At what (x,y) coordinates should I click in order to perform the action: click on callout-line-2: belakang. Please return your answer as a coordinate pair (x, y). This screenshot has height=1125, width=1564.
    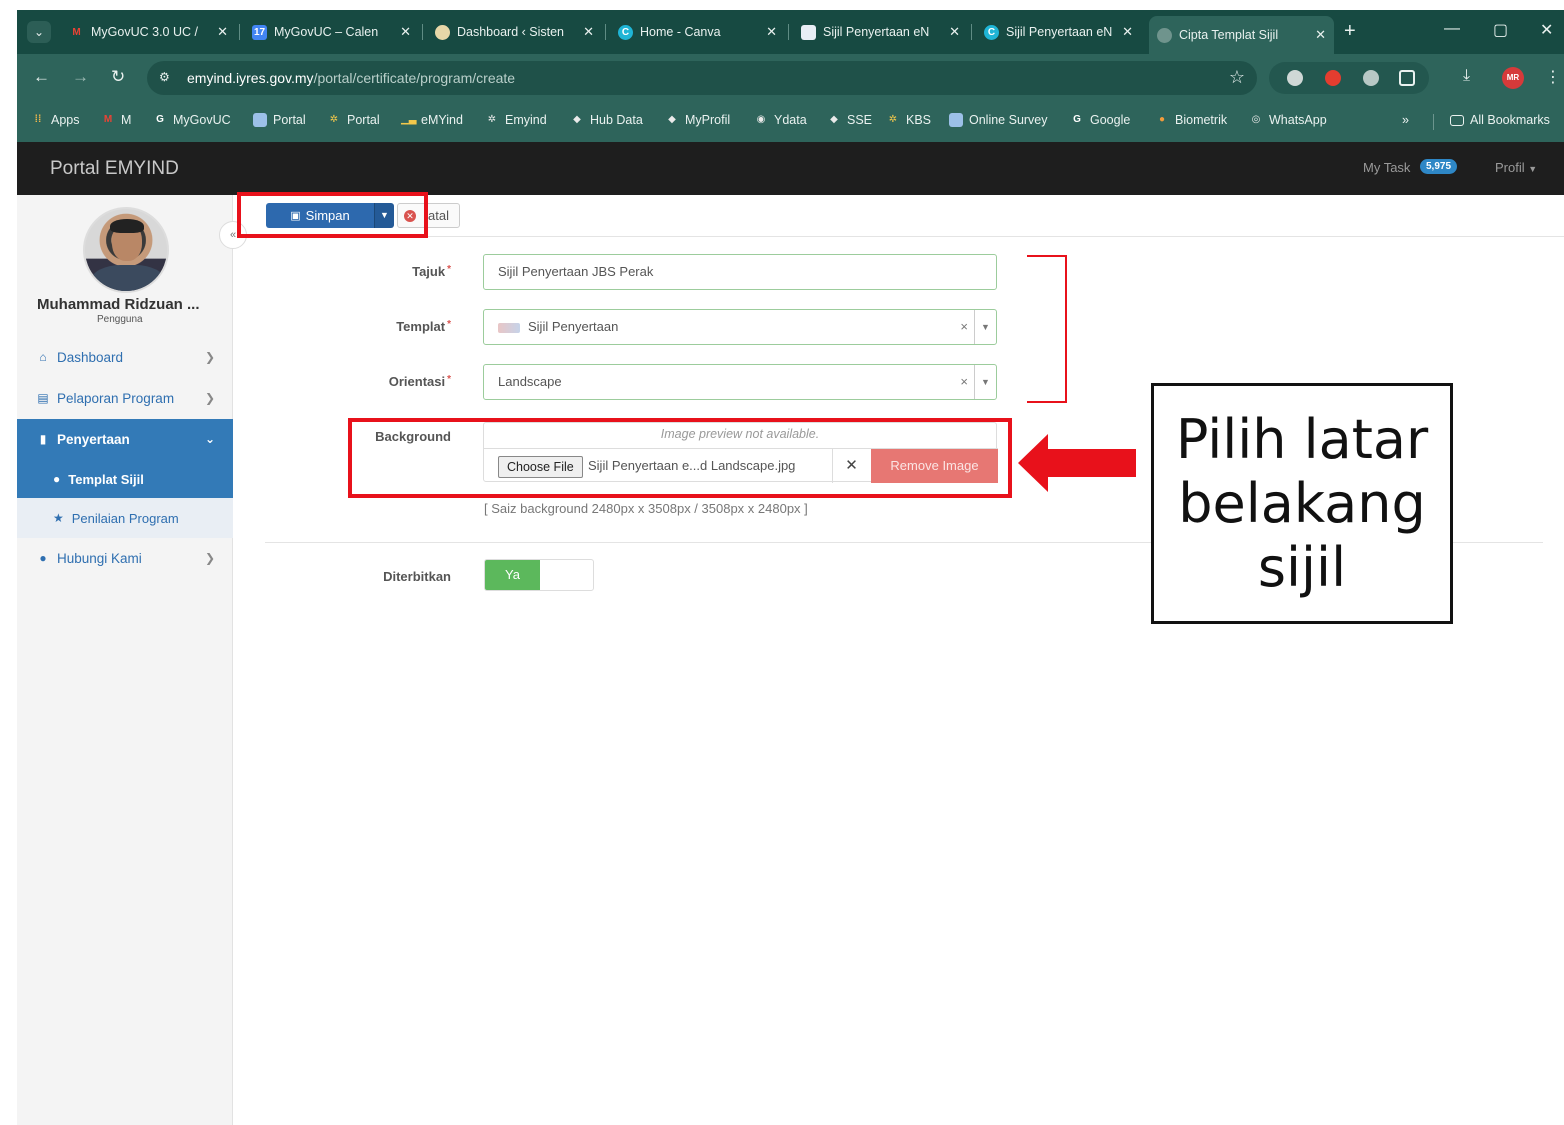
    Looking at the image, I should click on (1302, 503).